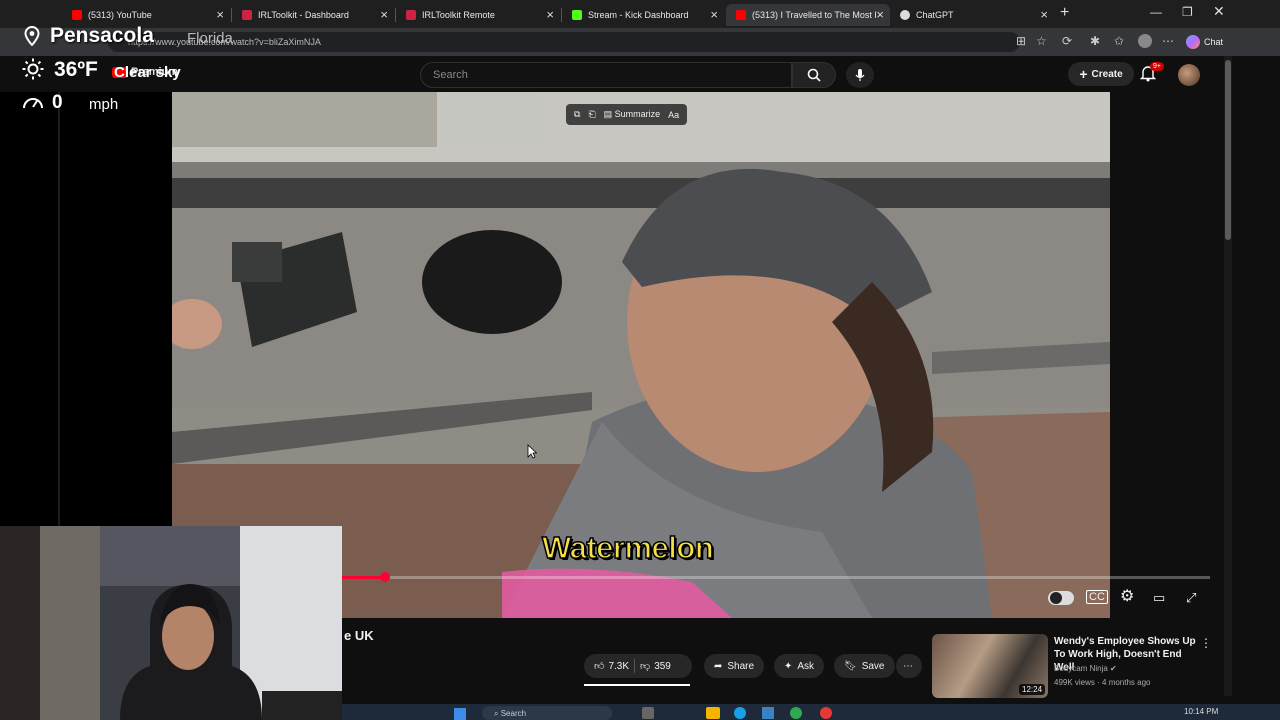 This screenshot has height=720, width=1280. What do you see at coordinates (1156, 12) in the screenshot?
I see `minimize-icon: —` at bounding box center [1156, 12].